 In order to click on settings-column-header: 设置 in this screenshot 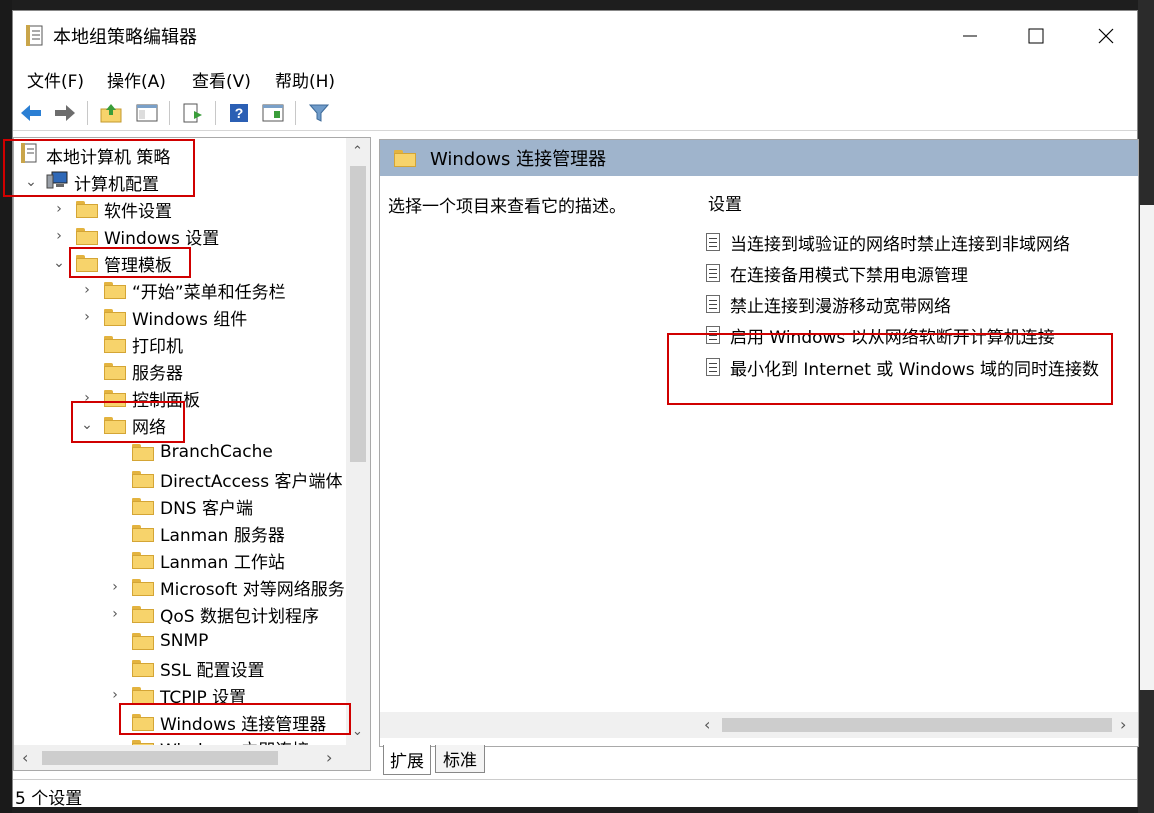, I will do `click(725, 202)`.